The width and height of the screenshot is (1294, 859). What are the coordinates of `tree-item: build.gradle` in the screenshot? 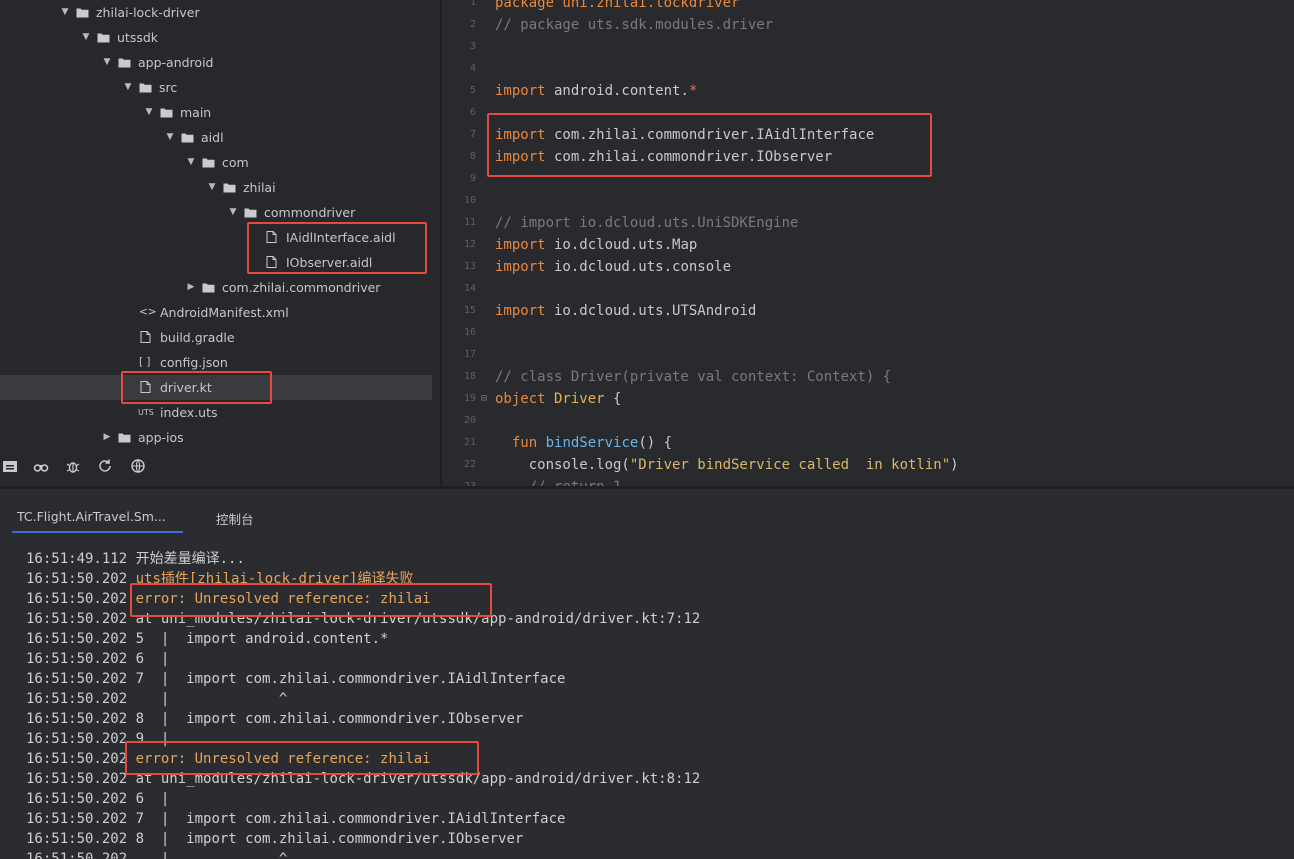 It's located at (216, 337).